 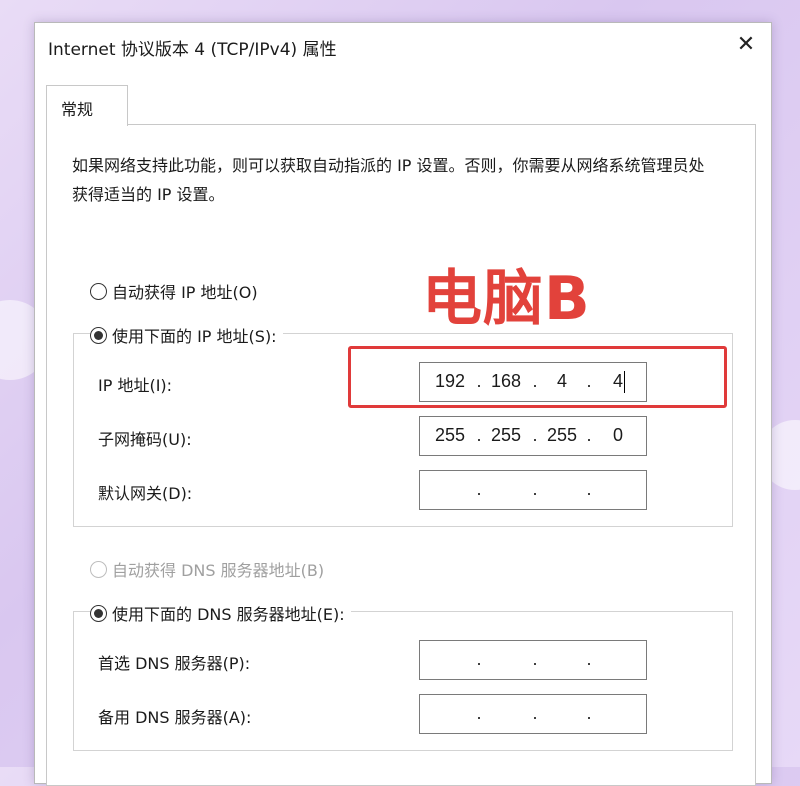 I want to click on manual-dns-option: 使用下面的 DNS 服务器地址(E):, so click(x=220, y=613).